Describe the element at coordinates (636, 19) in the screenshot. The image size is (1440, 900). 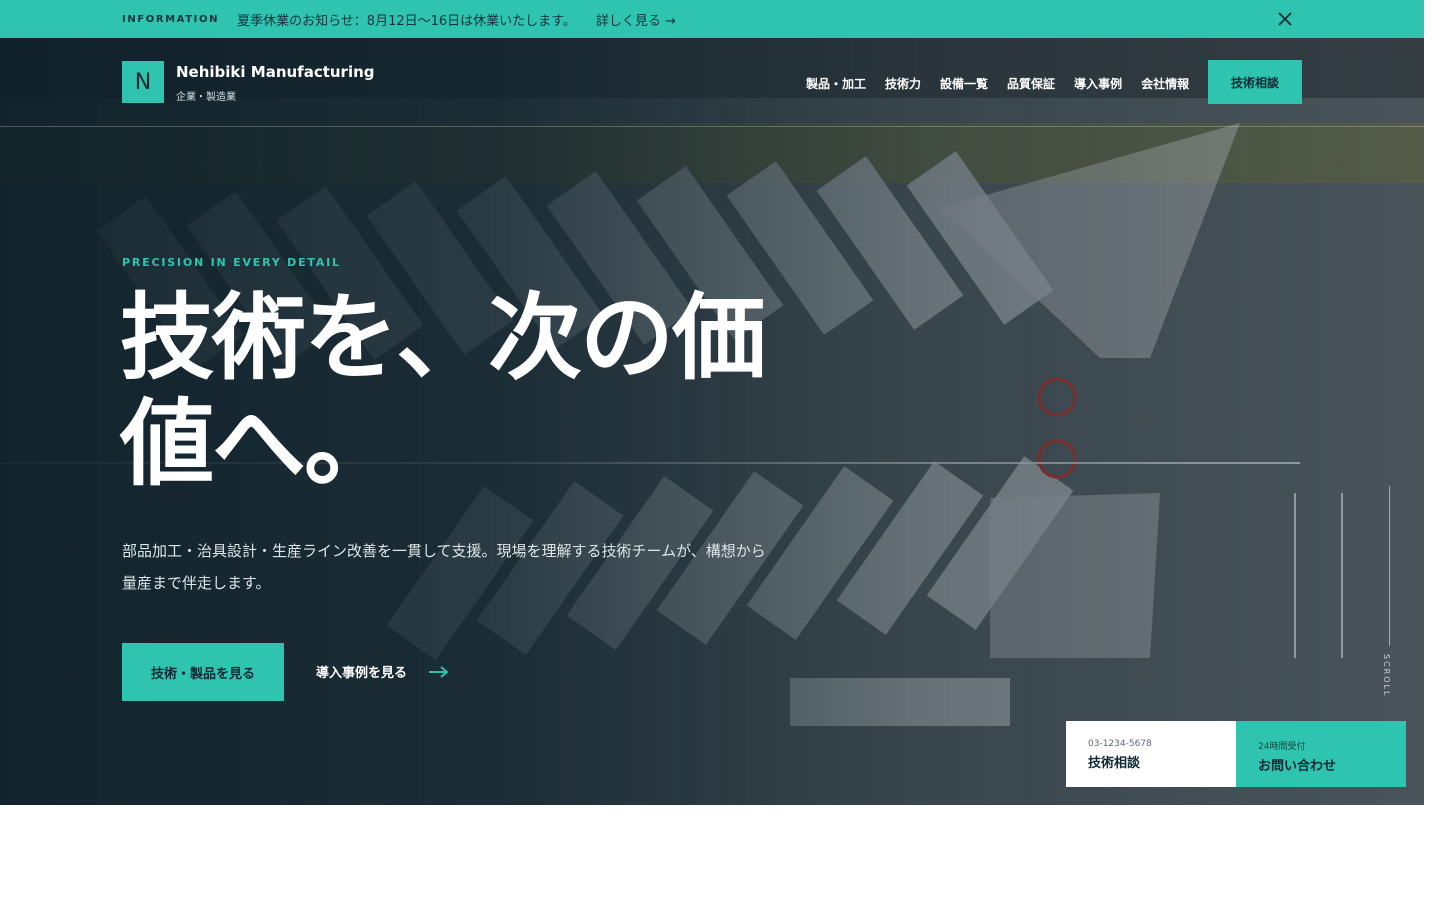
I see `info-details-link: 詳しく見る →` at that location.